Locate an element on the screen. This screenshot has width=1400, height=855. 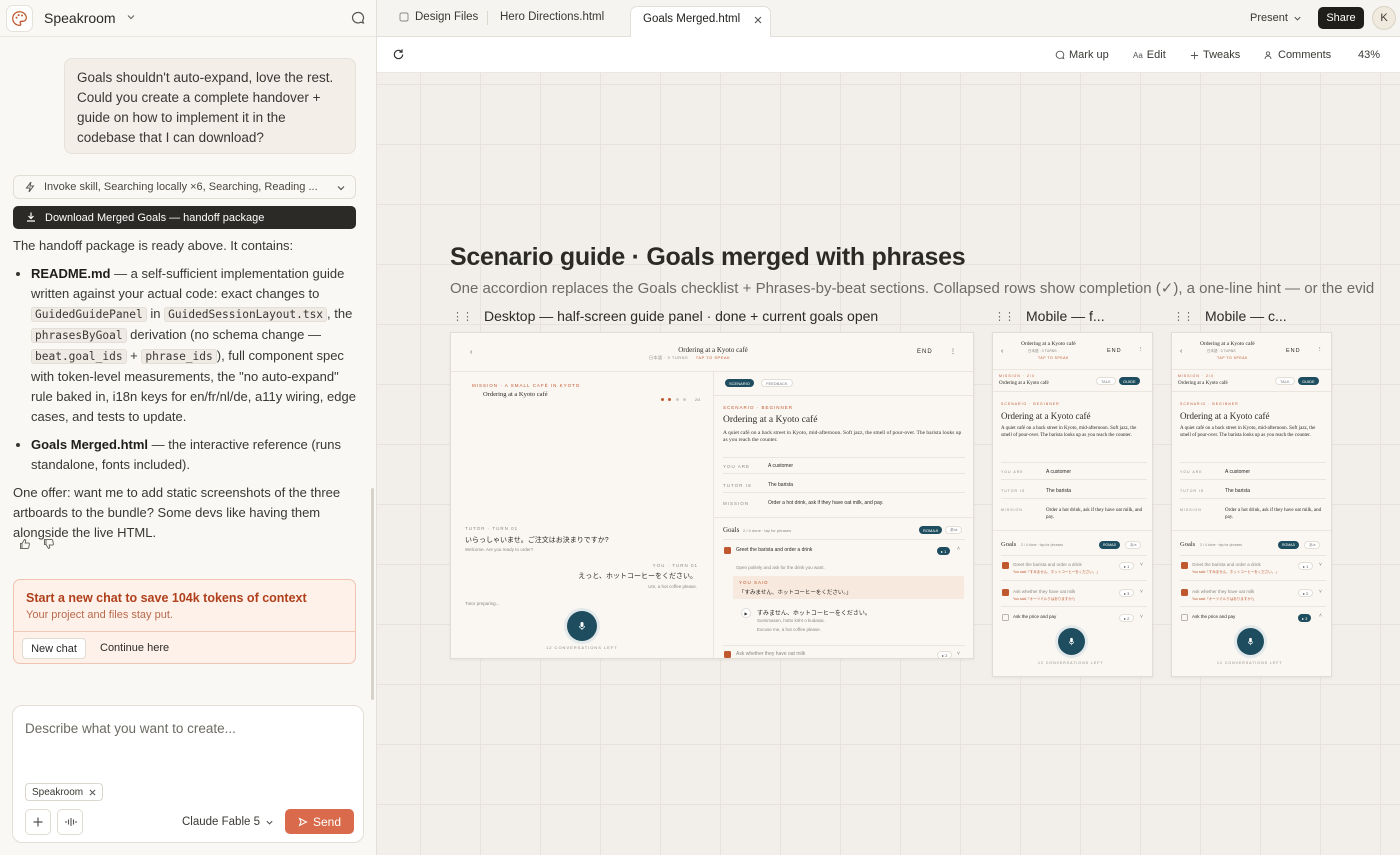
voice-button is located at coordinates (70, 822).